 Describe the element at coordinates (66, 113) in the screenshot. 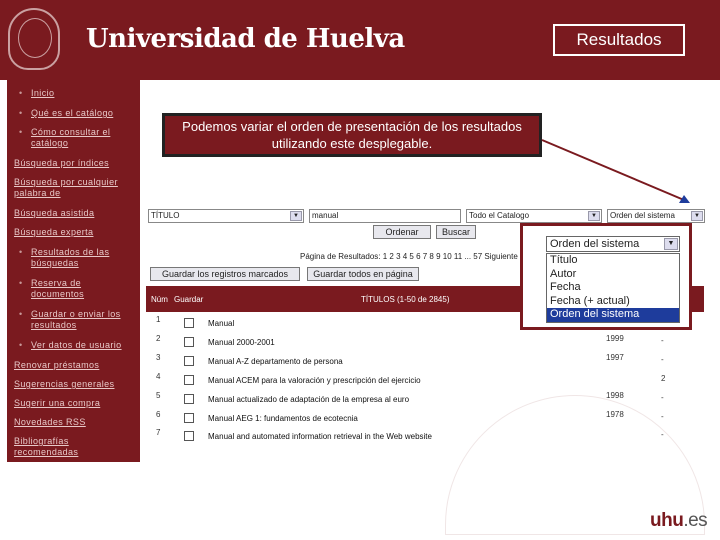

I see `sidebar-item-que-es: Qué es el catálogo` at that location.